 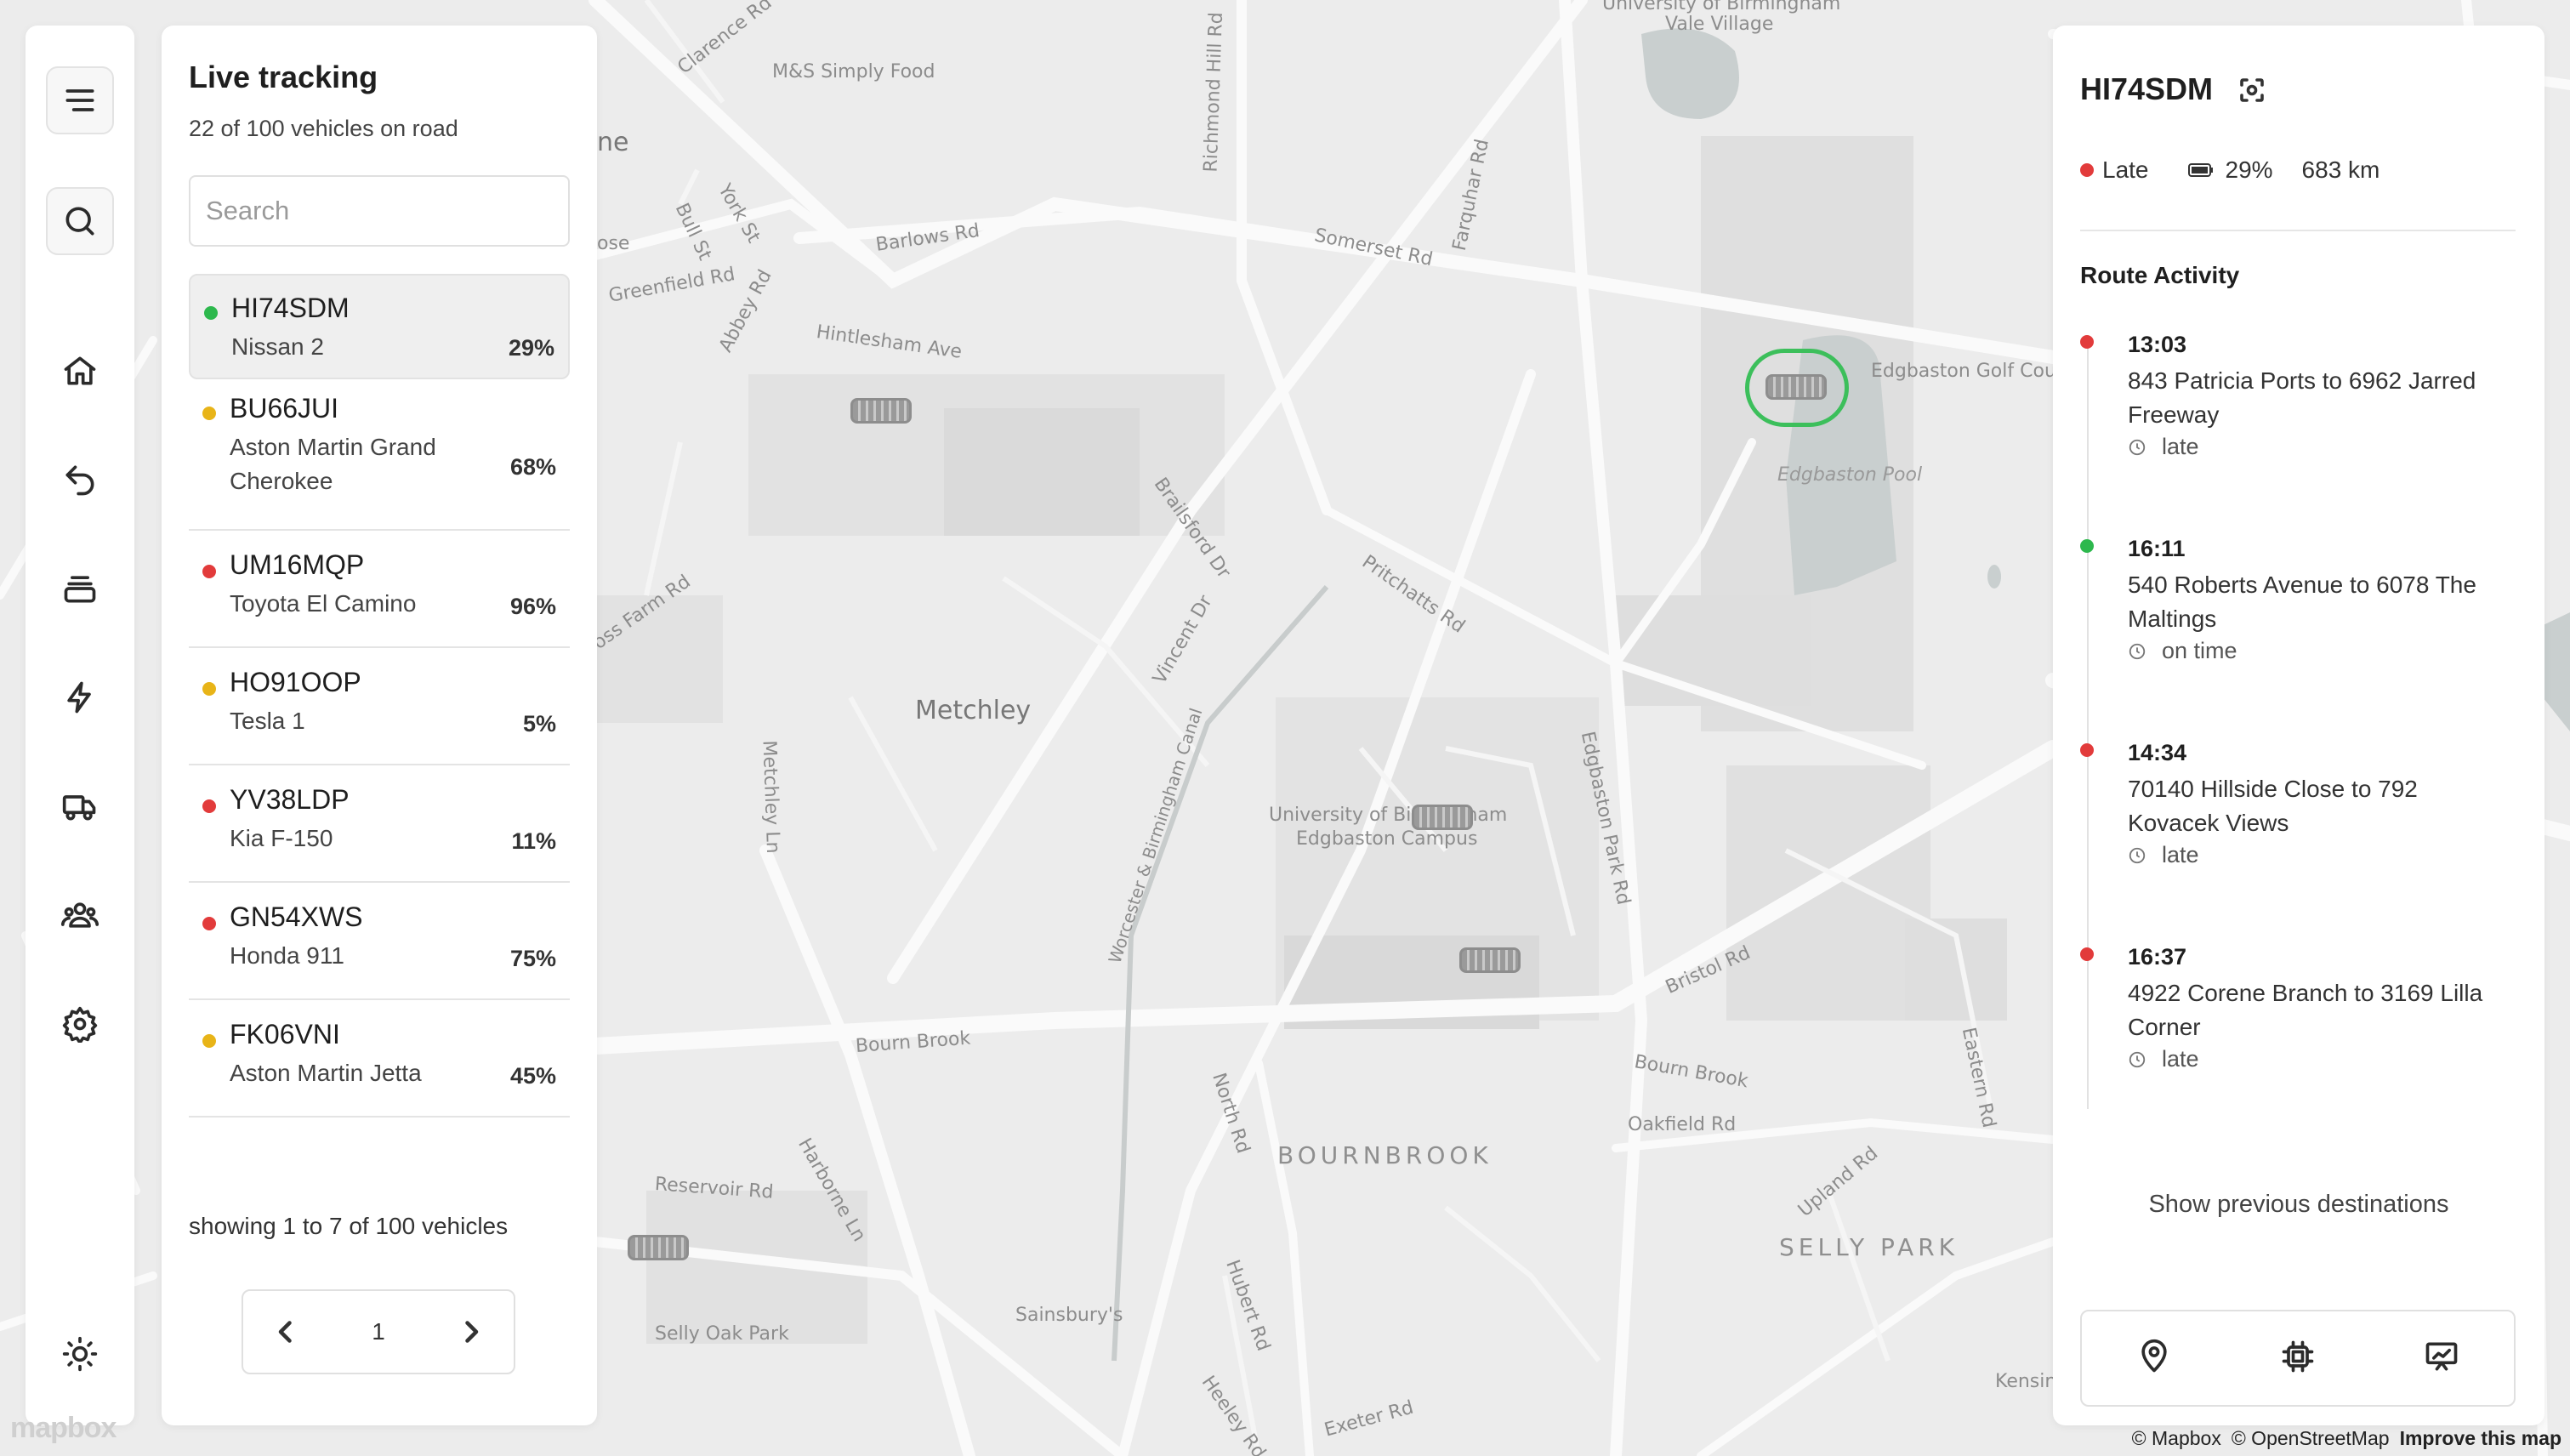 I want to click on map-pin-icon, so click(x=2154, y=1355).